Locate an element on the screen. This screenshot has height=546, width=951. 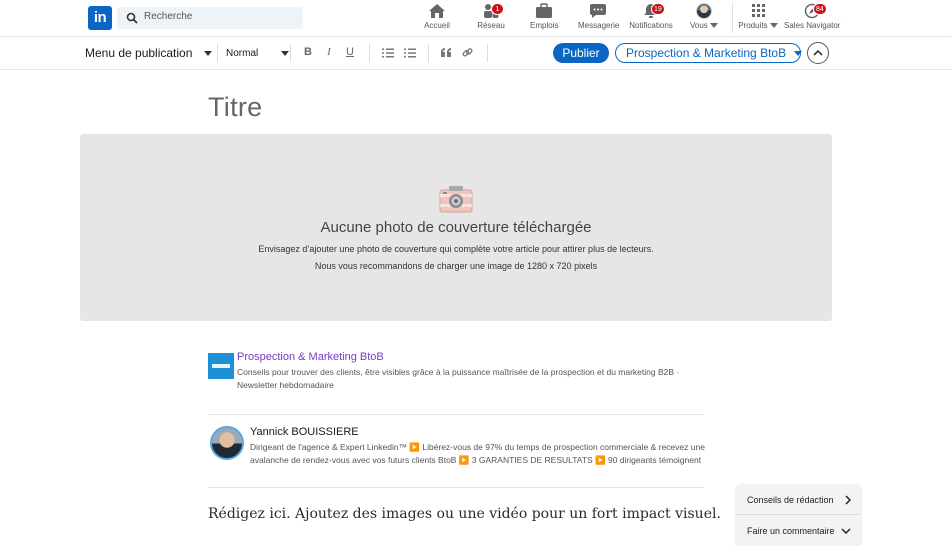
newsletter-logo is located at coordinates (221, 366).